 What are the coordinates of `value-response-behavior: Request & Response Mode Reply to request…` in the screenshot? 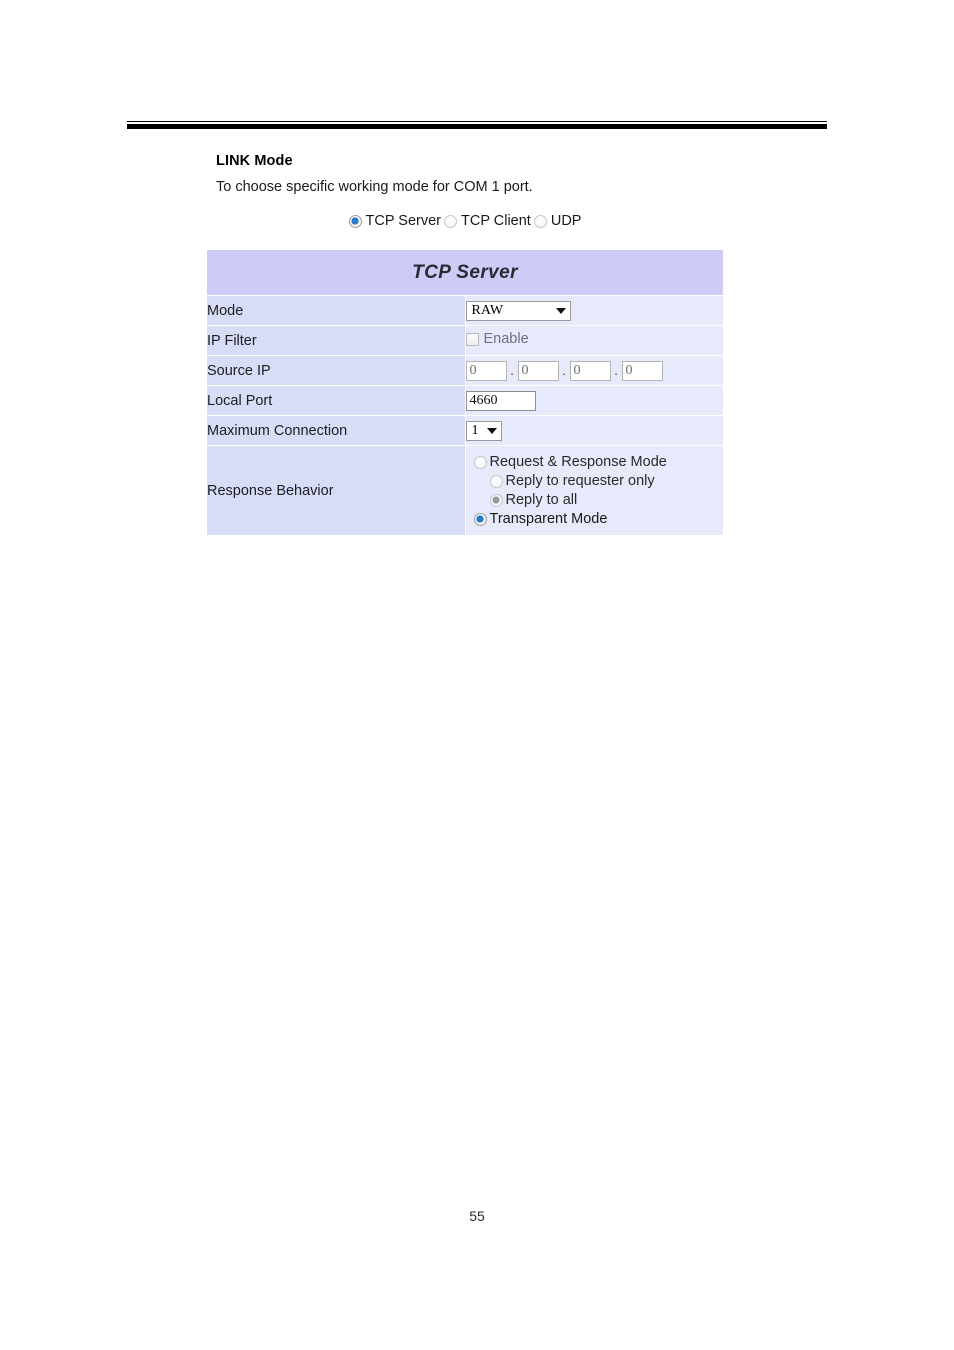 It's located at (594, 490).